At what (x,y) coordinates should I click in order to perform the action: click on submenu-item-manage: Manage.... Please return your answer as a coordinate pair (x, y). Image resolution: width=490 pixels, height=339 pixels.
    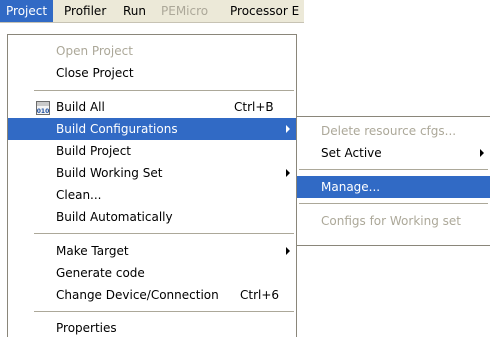
    Looking at the image, I should click on (393, 187).